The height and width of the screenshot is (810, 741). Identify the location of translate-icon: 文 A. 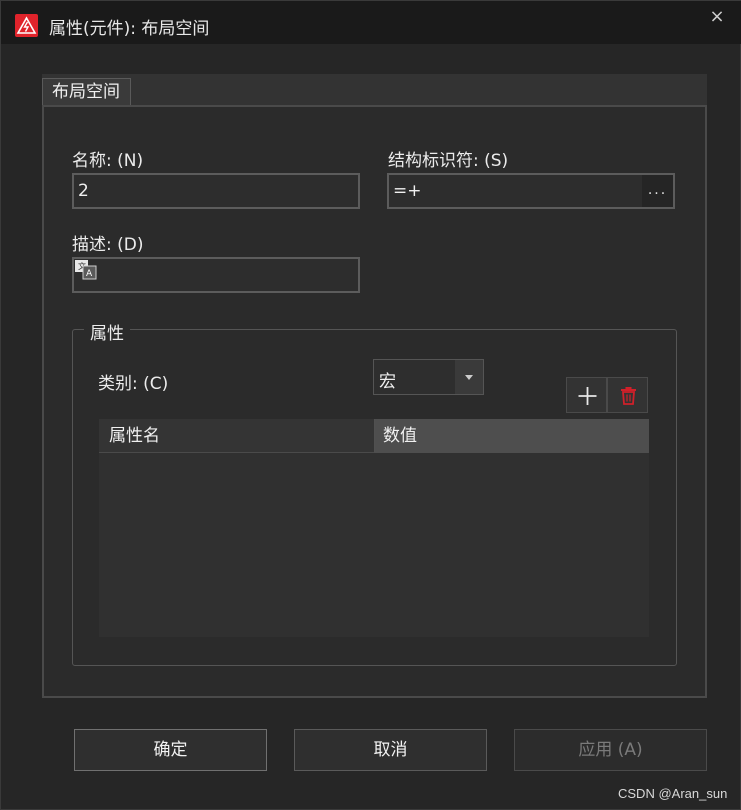
(86, 270).